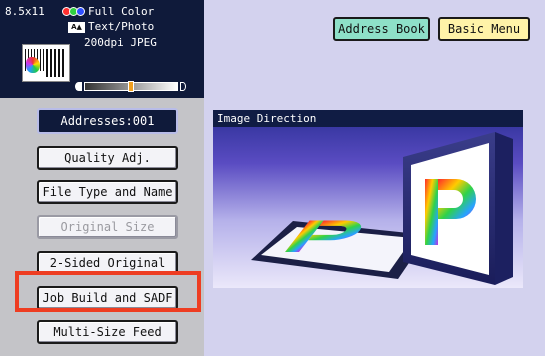 The height and width of the screenshot is (356, 545). I want to click on address-book-button: Address Book, so click(381, 29).